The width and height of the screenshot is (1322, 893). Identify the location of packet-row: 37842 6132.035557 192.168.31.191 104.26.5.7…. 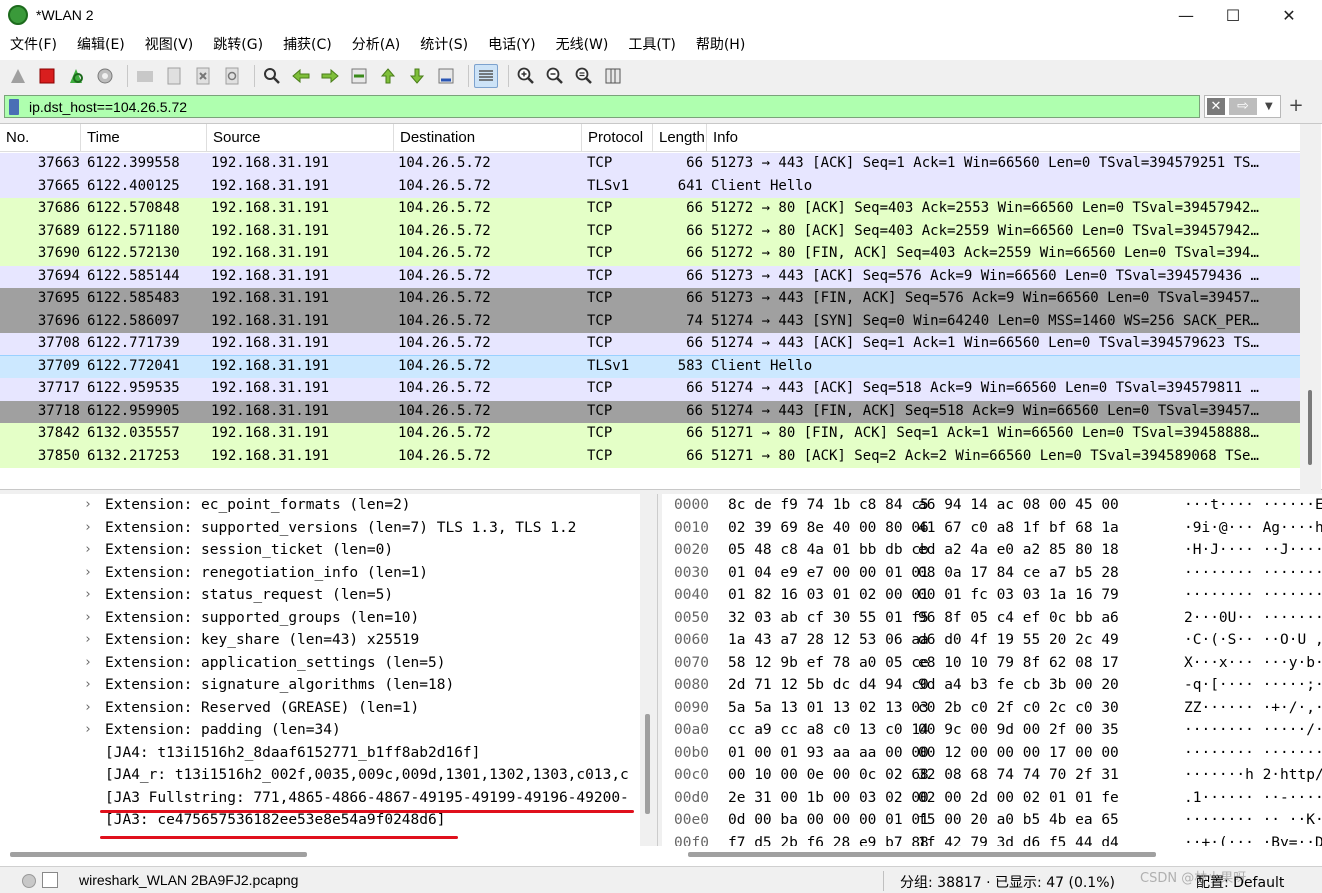
(650, 434).